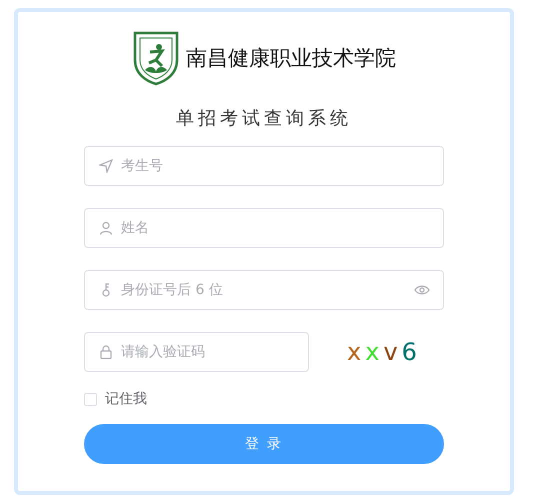 The height and width of the screenshot is (503, 534). I want to click on captcha-character: 6, so click(409, 352).